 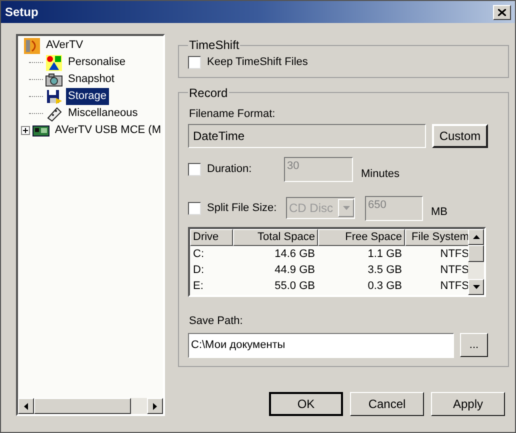 I want to click on tree-item: AVerTV USB MCE (M, so click(x=107, y=130).